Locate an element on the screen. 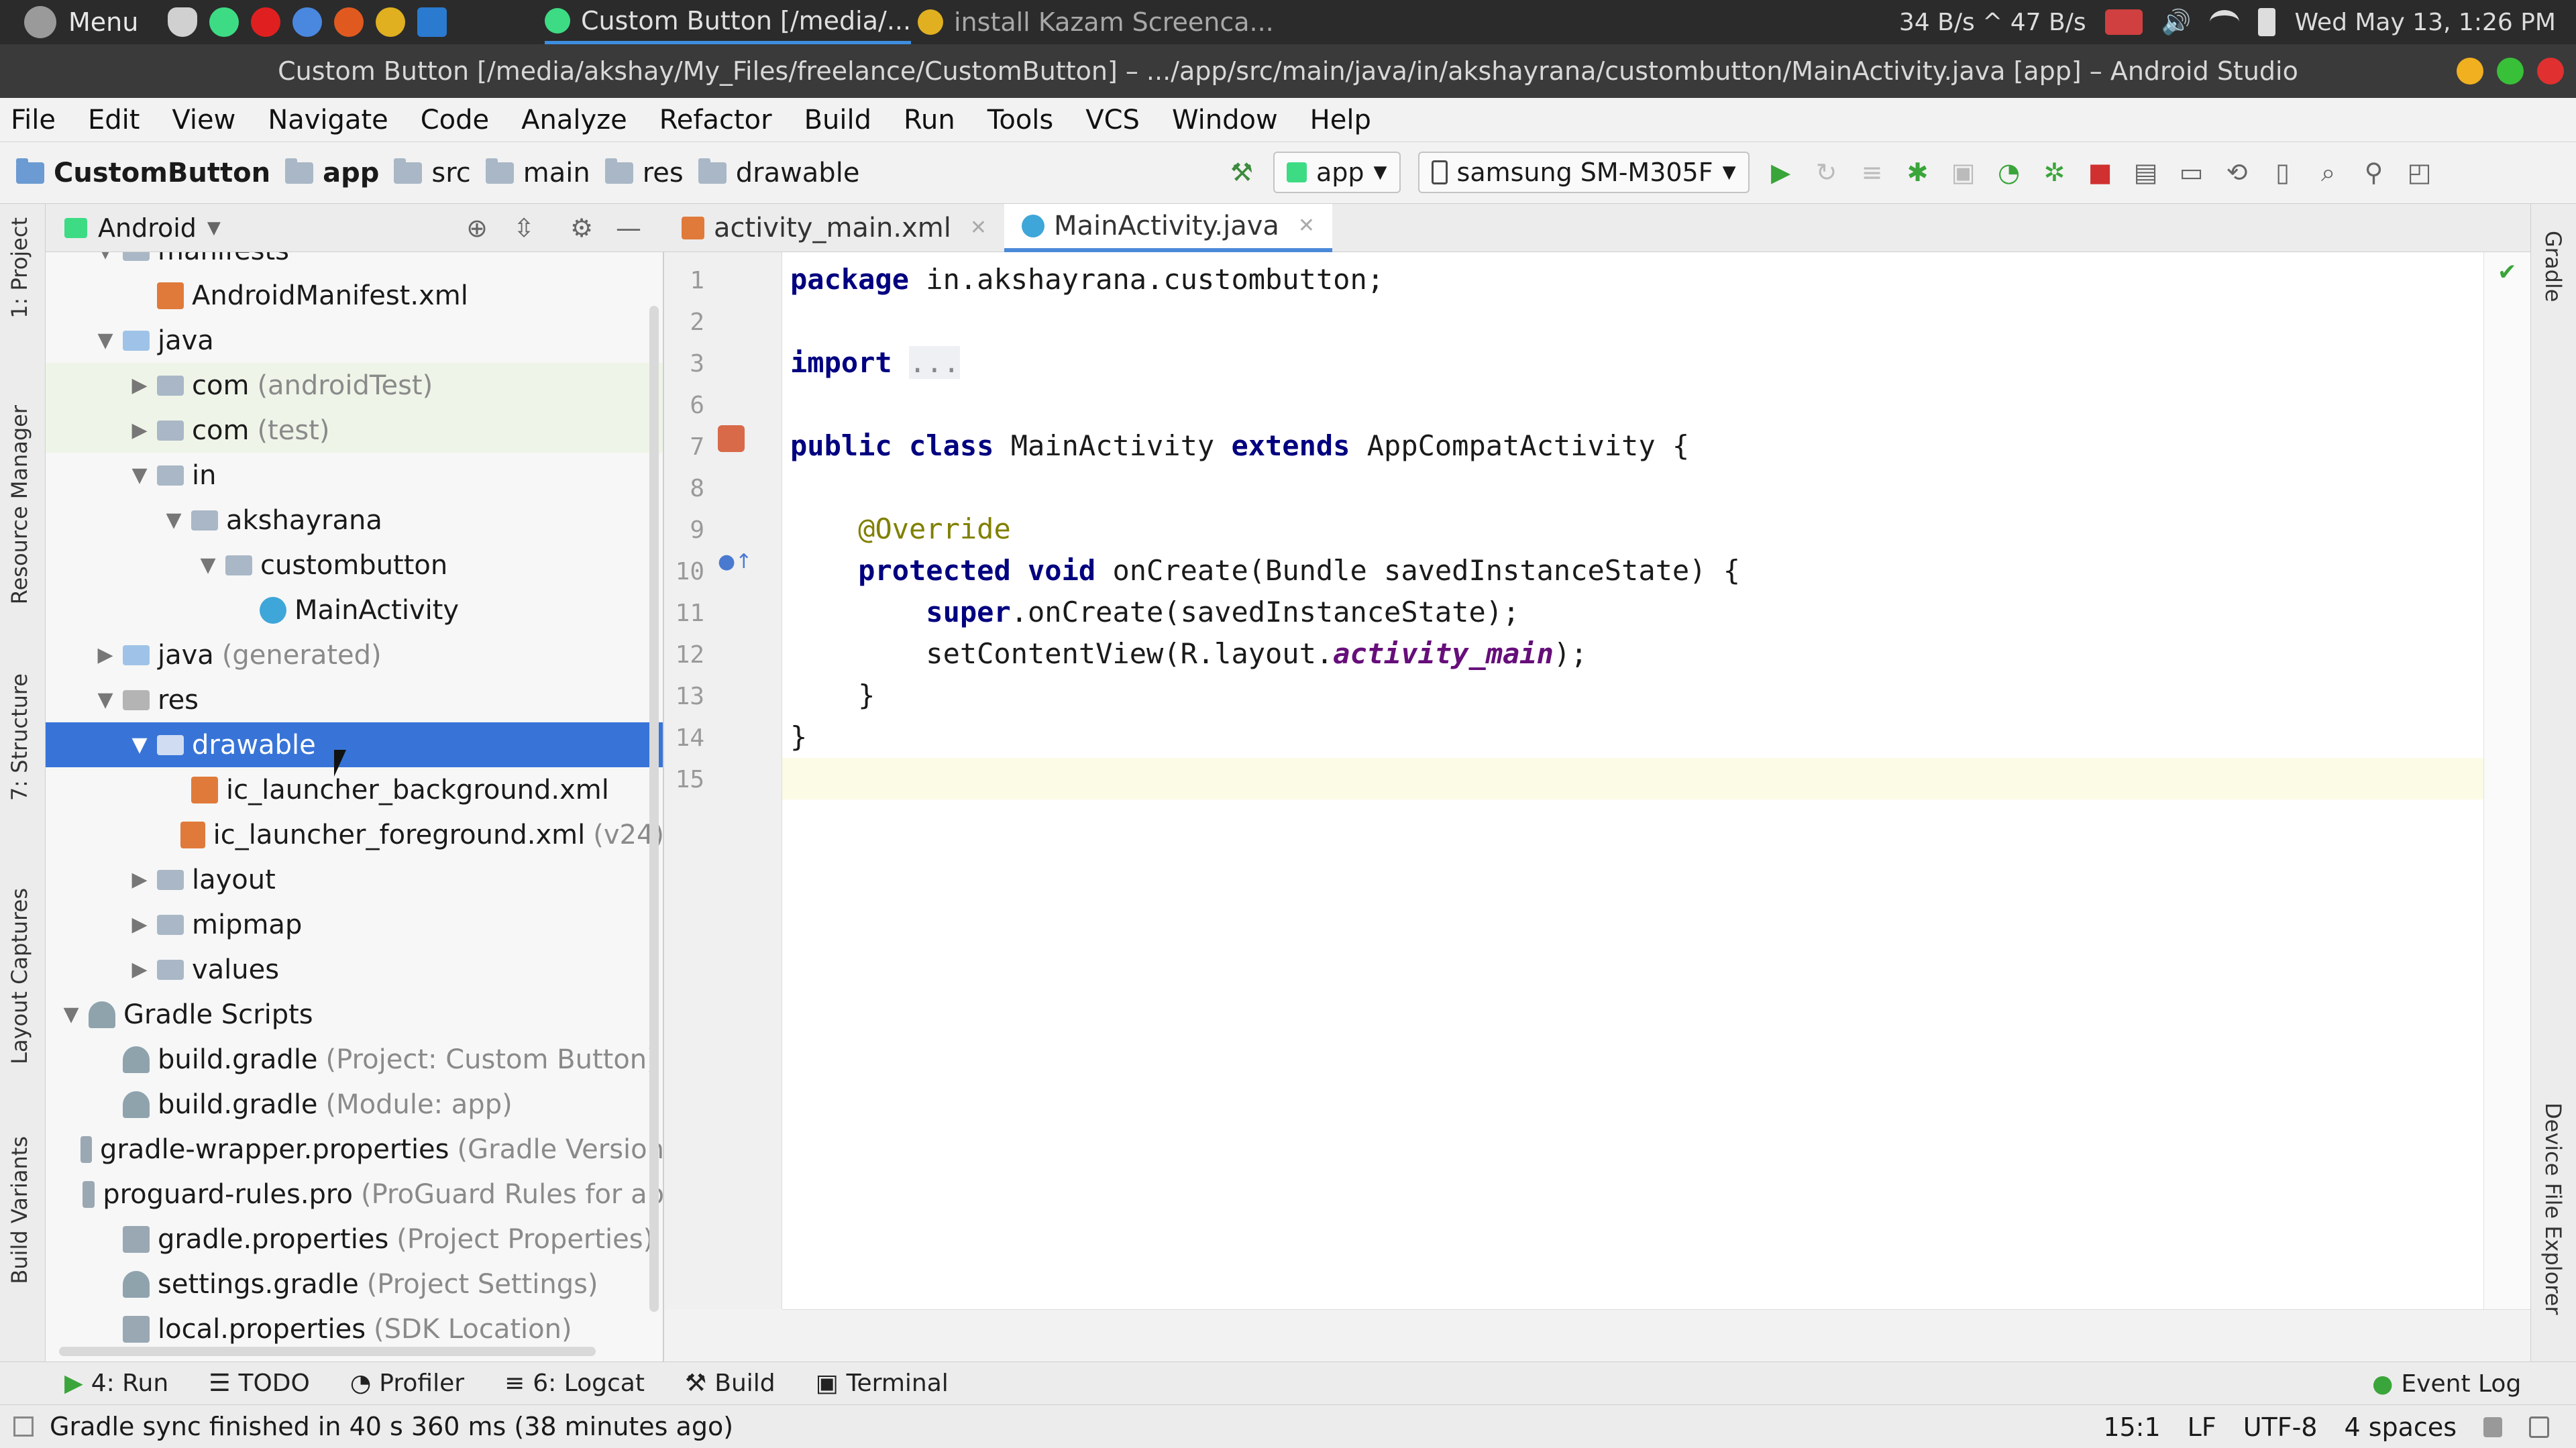  build-variants-tab: Build Variants is located at coordinates (19, 1210).